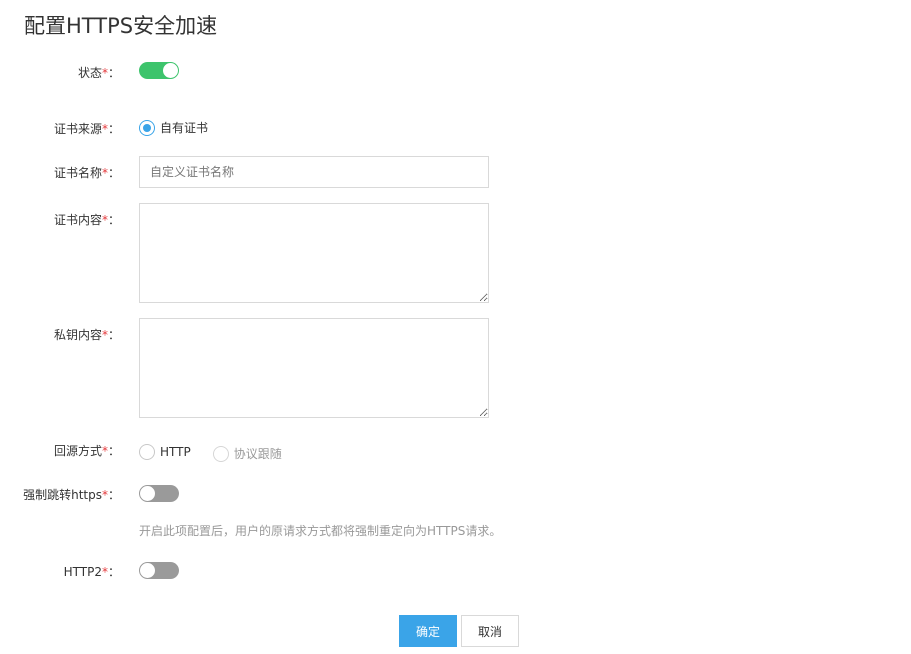  I want to click on private-key-label: 私钥内容*：, so click(86, 335).